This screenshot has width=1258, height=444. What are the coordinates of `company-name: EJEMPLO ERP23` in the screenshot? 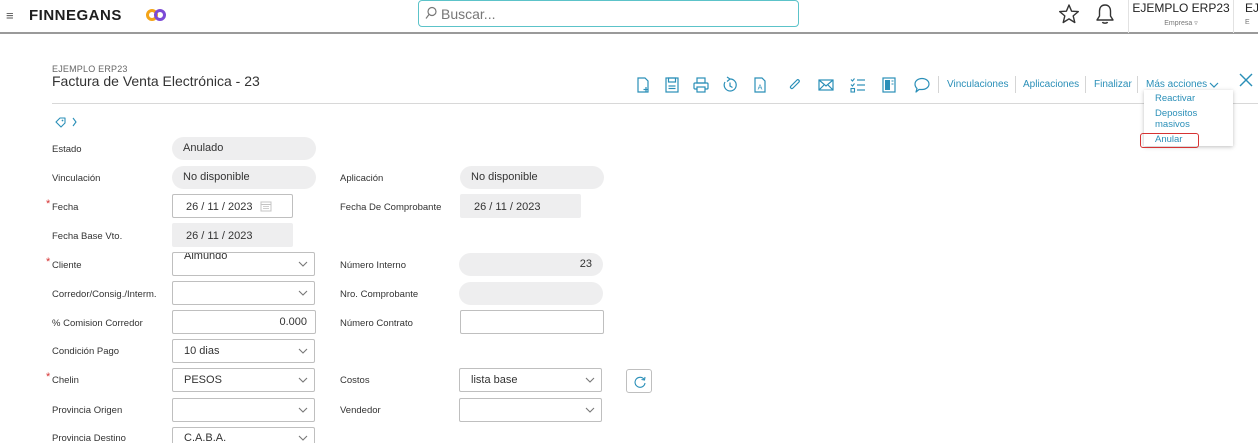 It's located at (1181, 8).